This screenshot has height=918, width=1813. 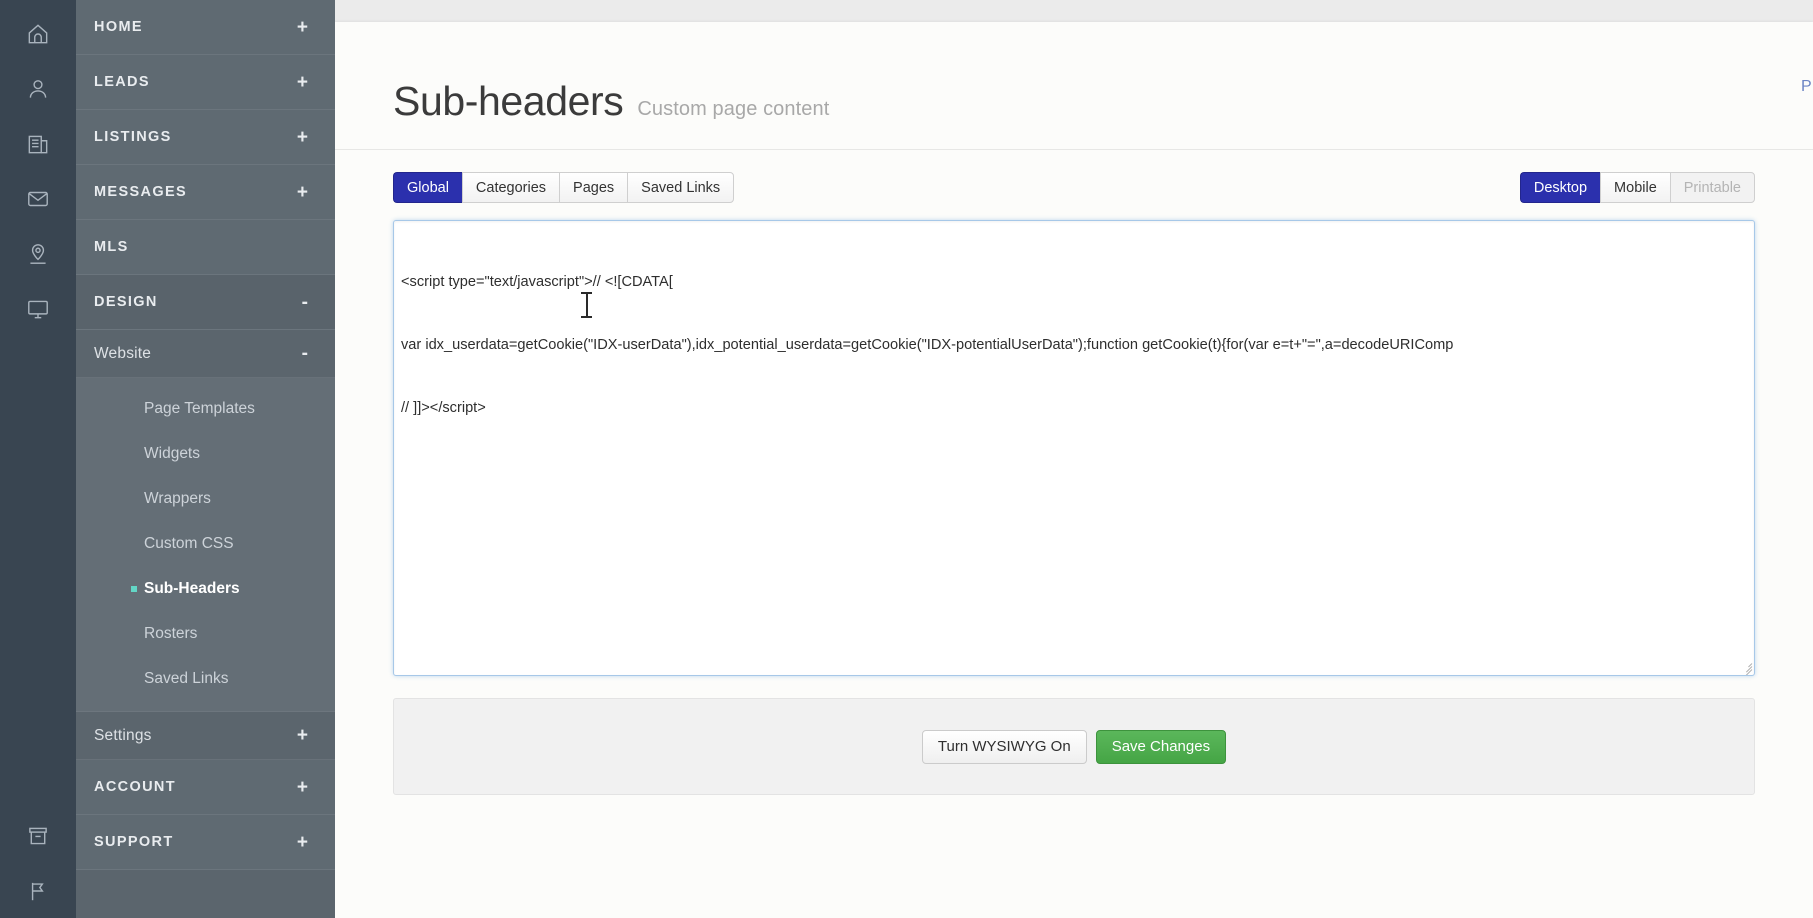 What do you see at coordinates (681, 187) in the screenshot?
I see `tab-saved-links: Saved Links` at bounding box center [681, 187].